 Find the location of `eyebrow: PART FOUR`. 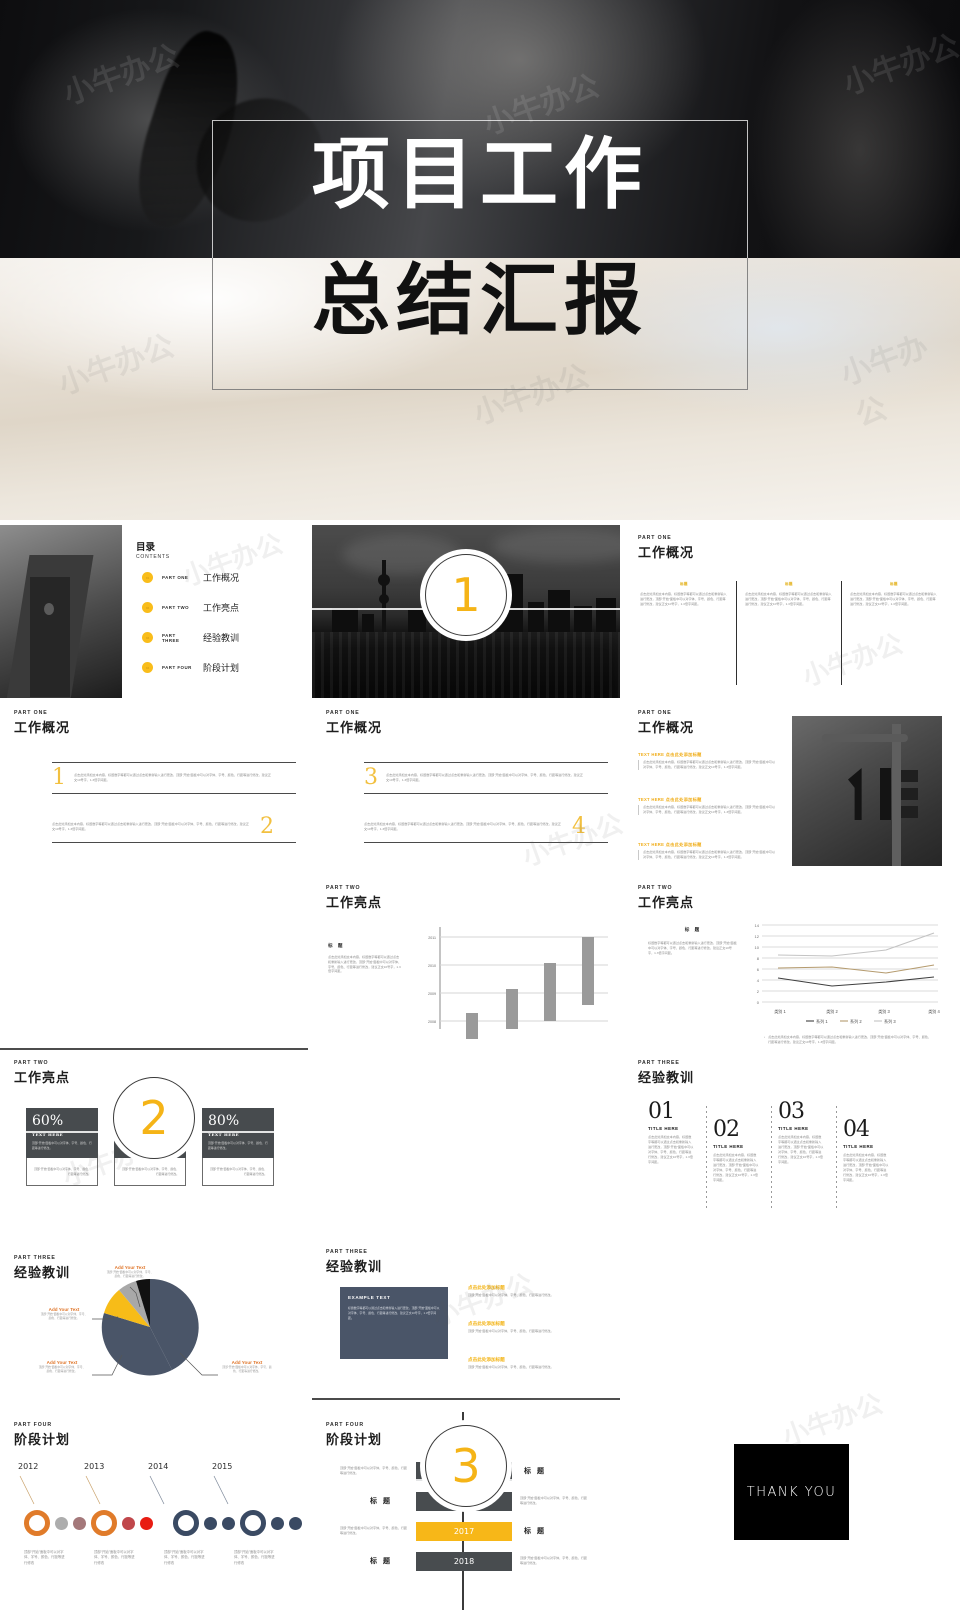

eyebrow: PART FOUR is located at coordinates (345, 1425).